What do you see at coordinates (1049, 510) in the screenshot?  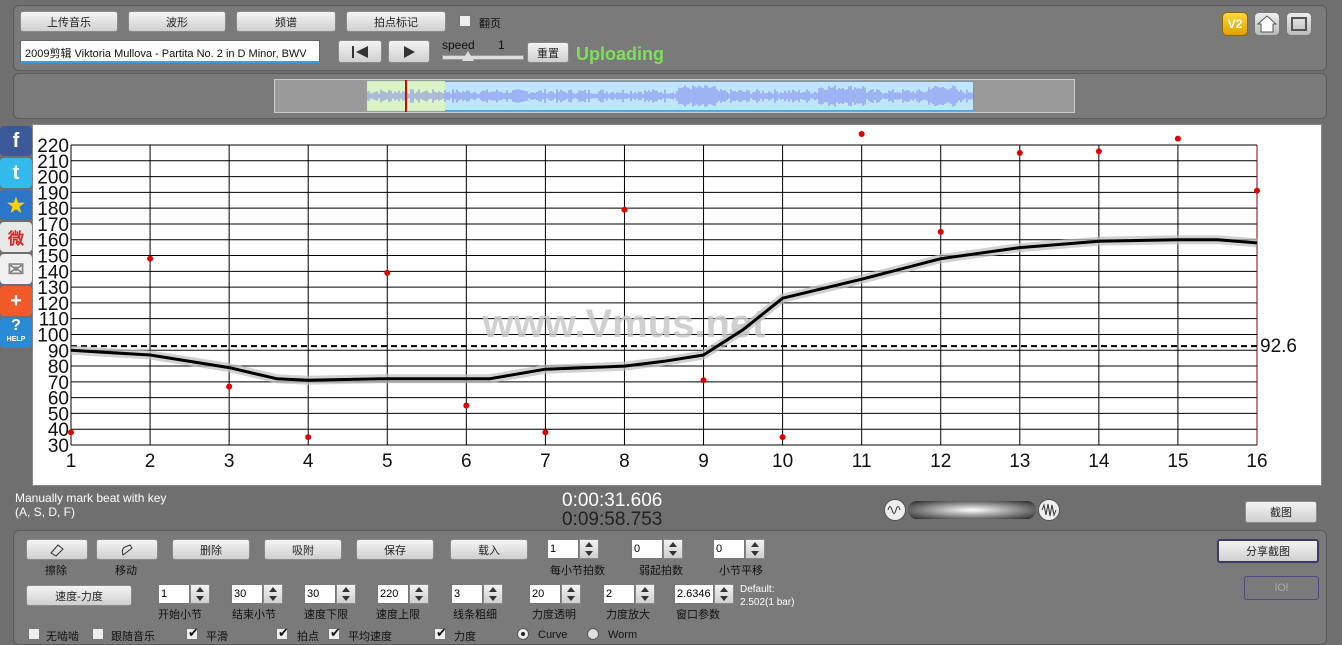 I see `wave-high-icon` at bounding box center [1049, 510].